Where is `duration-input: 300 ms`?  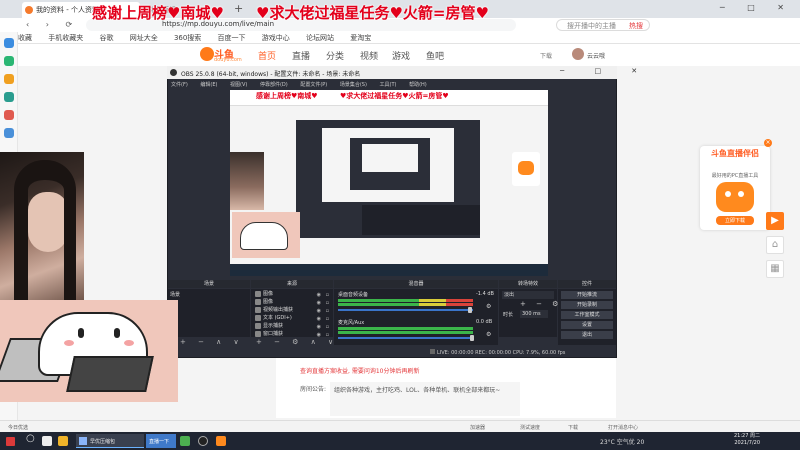 duration-input: 300 ms is located at coordinates (534, 314).